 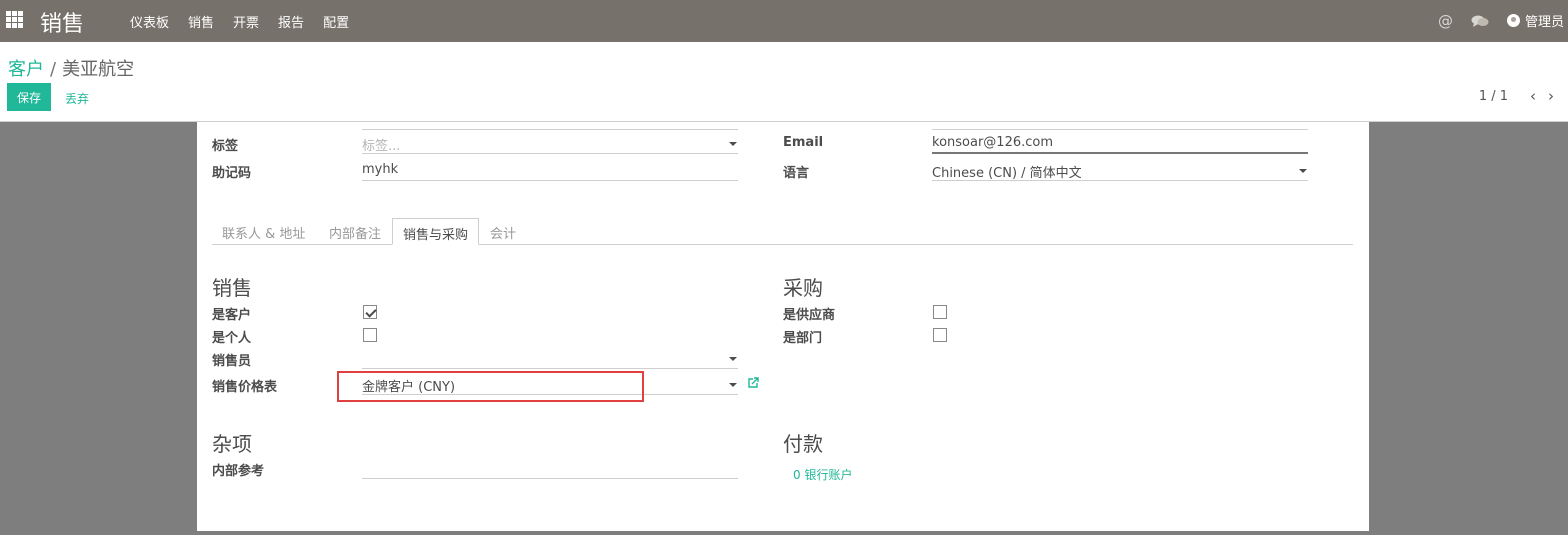 I want to click on tab-internal-notes: 内部备注, so click(x=355, y=232).